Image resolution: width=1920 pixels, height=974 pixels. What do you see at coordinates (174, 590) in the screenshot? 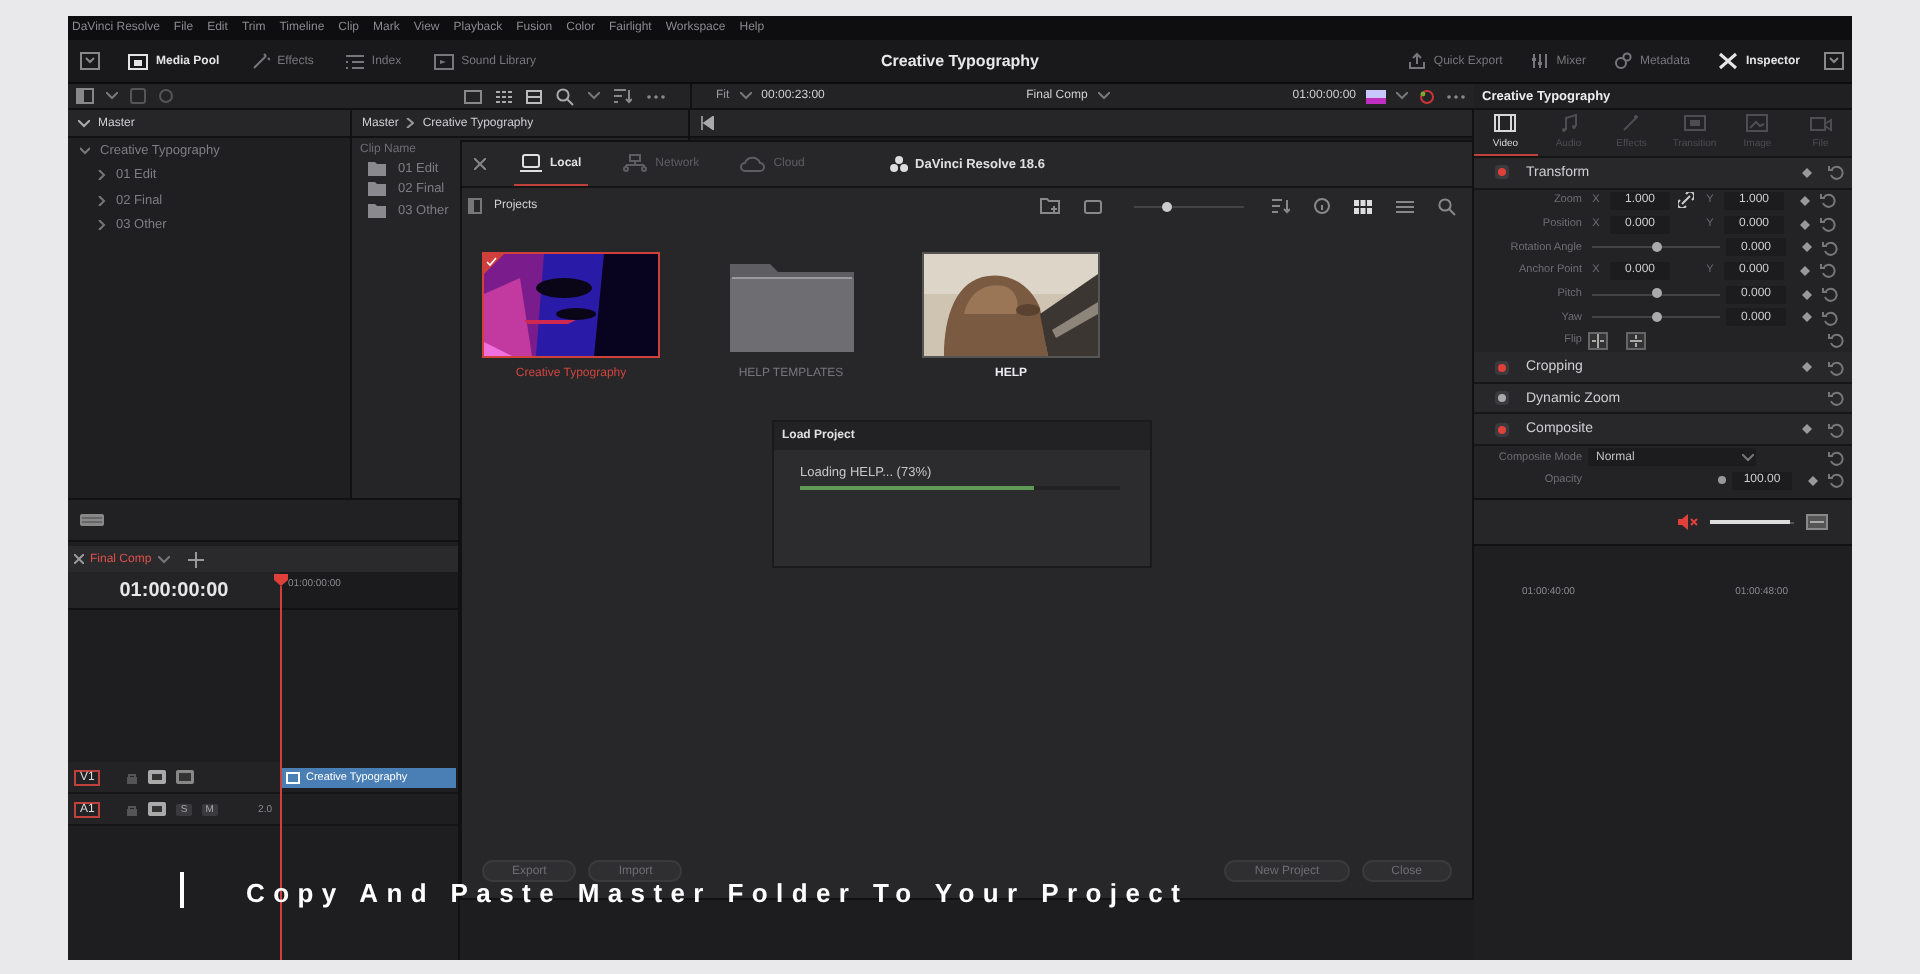
I see `timecode: 01:00:00:00` at bounding box center [174, 590].